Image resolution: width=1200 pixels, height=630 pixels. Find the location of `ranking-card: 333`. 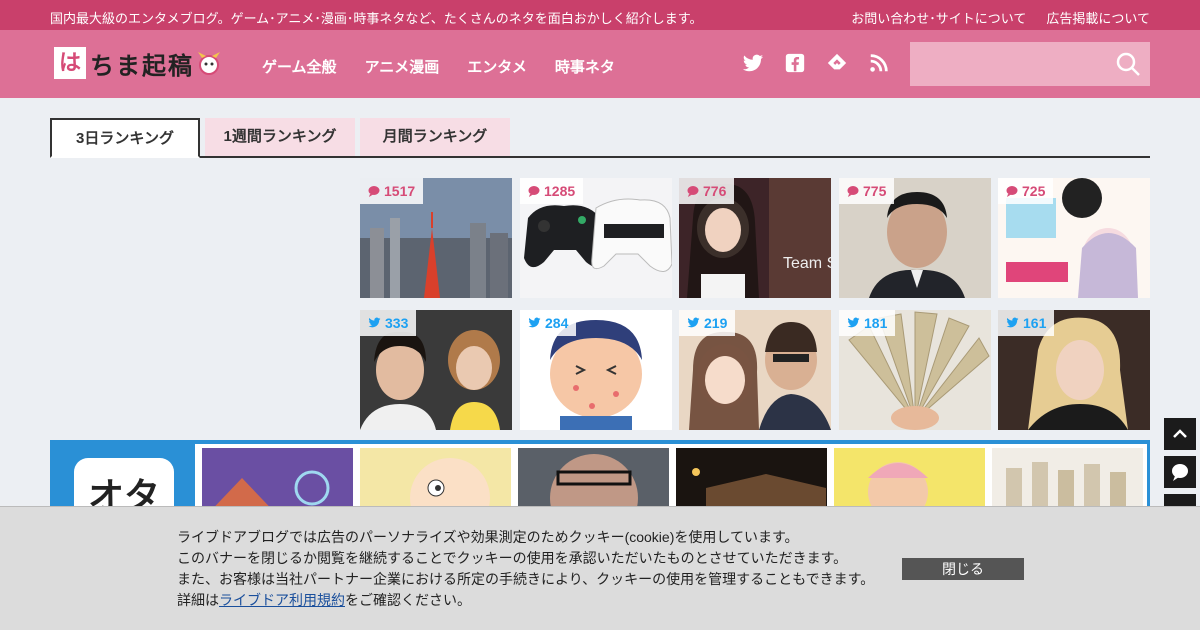

ranking-card: 333 is located at coordinates (436, 370).